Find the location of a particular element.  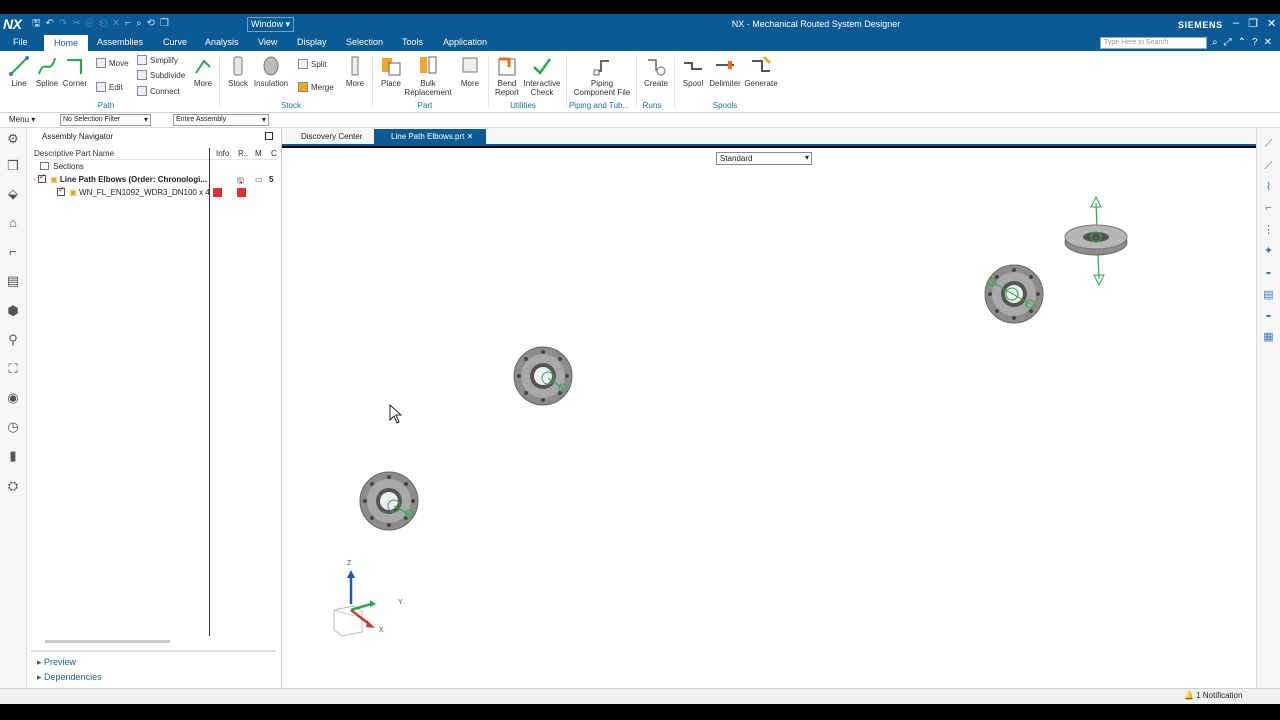

column-header-modified: M is located at coordinates (258, 153).